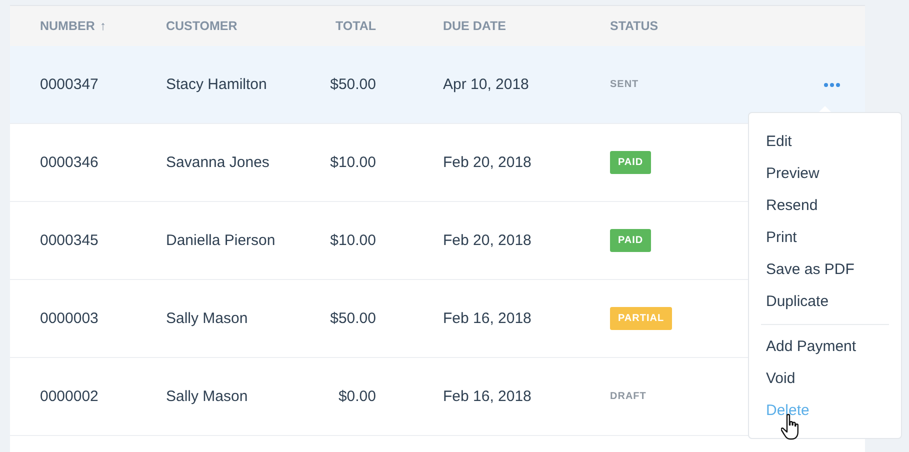 Image resolution: width=909 pixels, height=452 pixels. I want to click on invoice-number: 0000347, so click(69, 84).